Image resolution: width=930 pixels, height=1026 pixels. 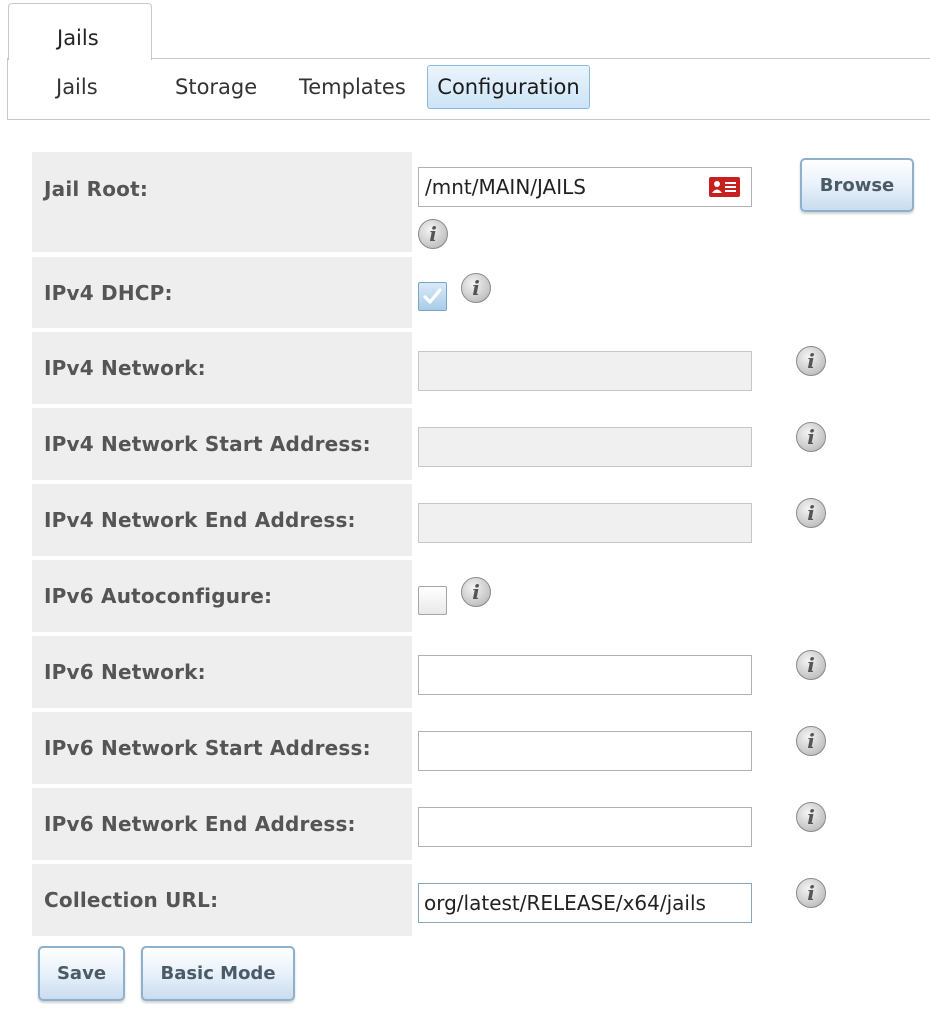 I want to click on jail-root-label: Jail Root:, so click(x=222, y=202).